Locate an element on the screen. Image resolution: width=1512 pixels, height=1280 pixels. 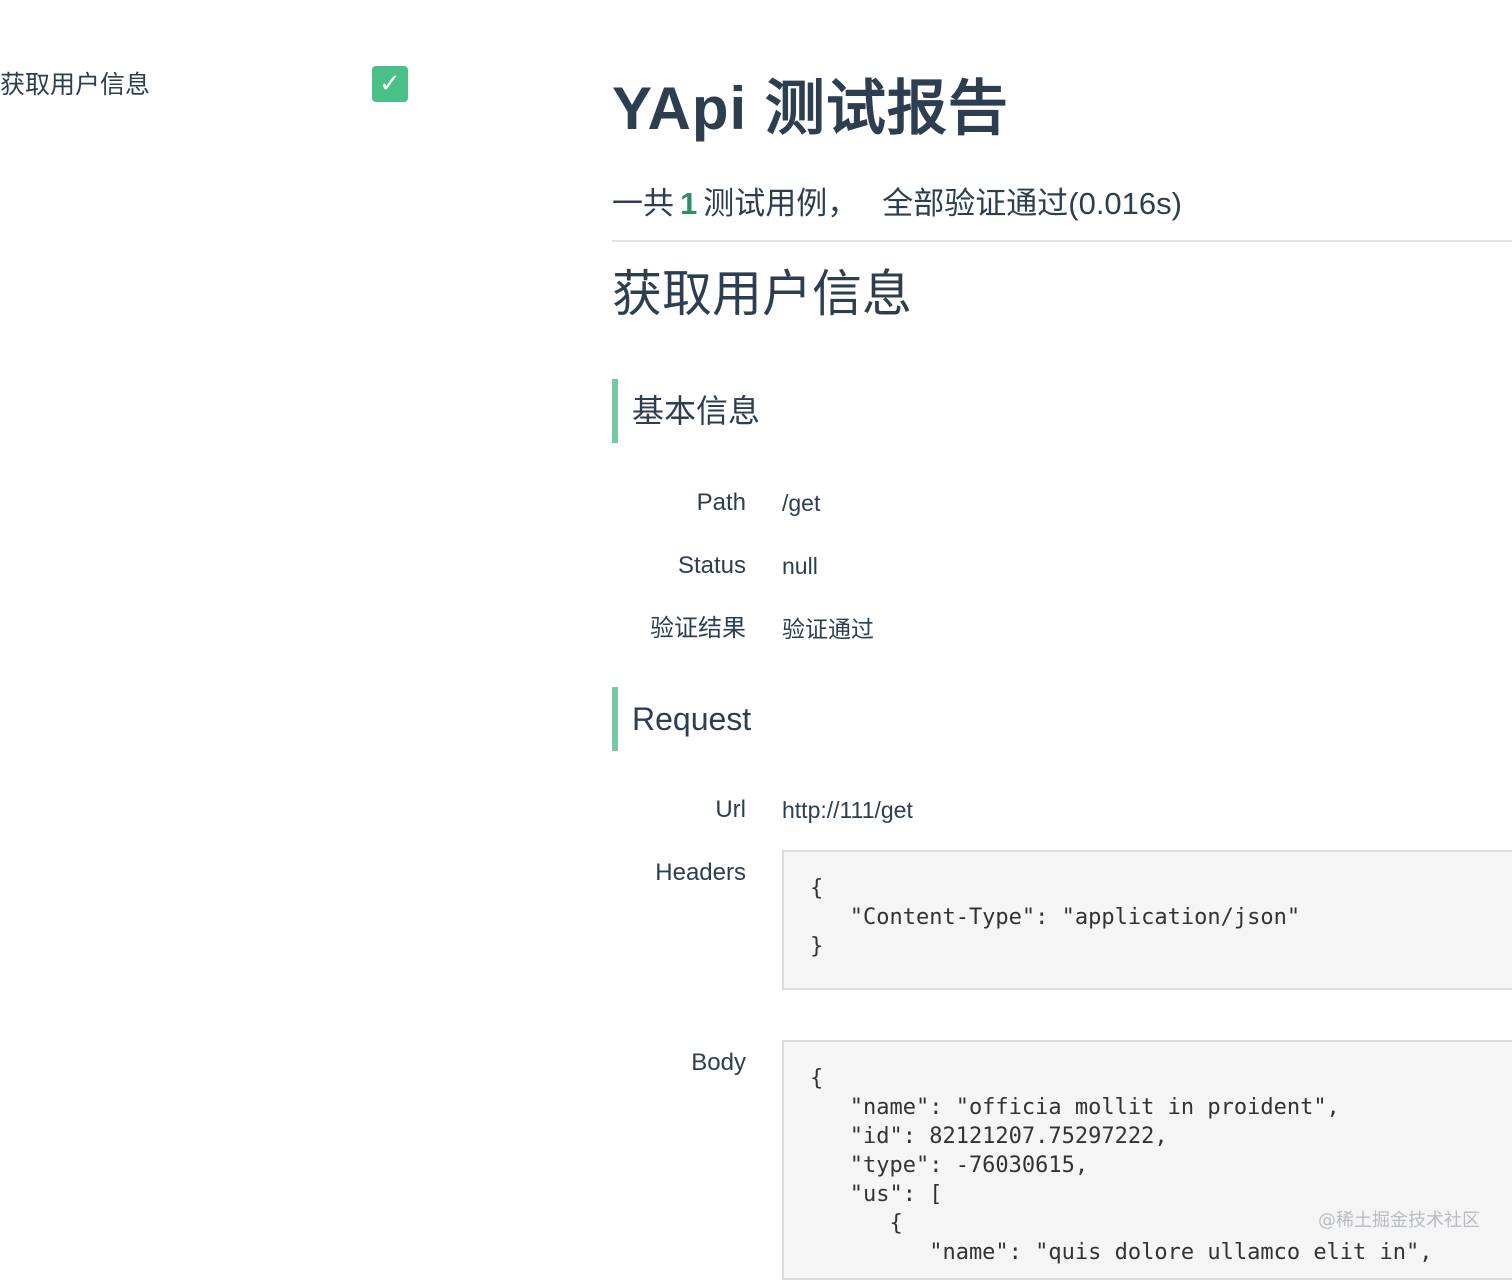
test-summary: 一共 1 测试用例， 全部验证通过(0.016s) is located at coordinates (897, 204).